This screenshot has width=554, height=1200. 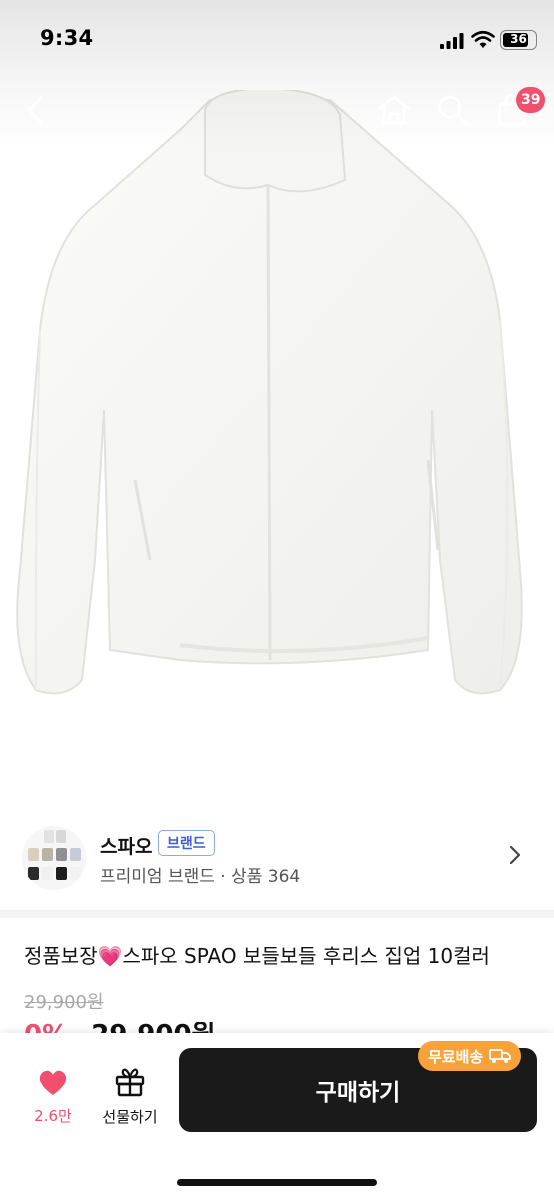 What do you see at coordinates (452, 41) in the screenshot?
I see `cellular-signal-icon` at bounding box center [452, 41].